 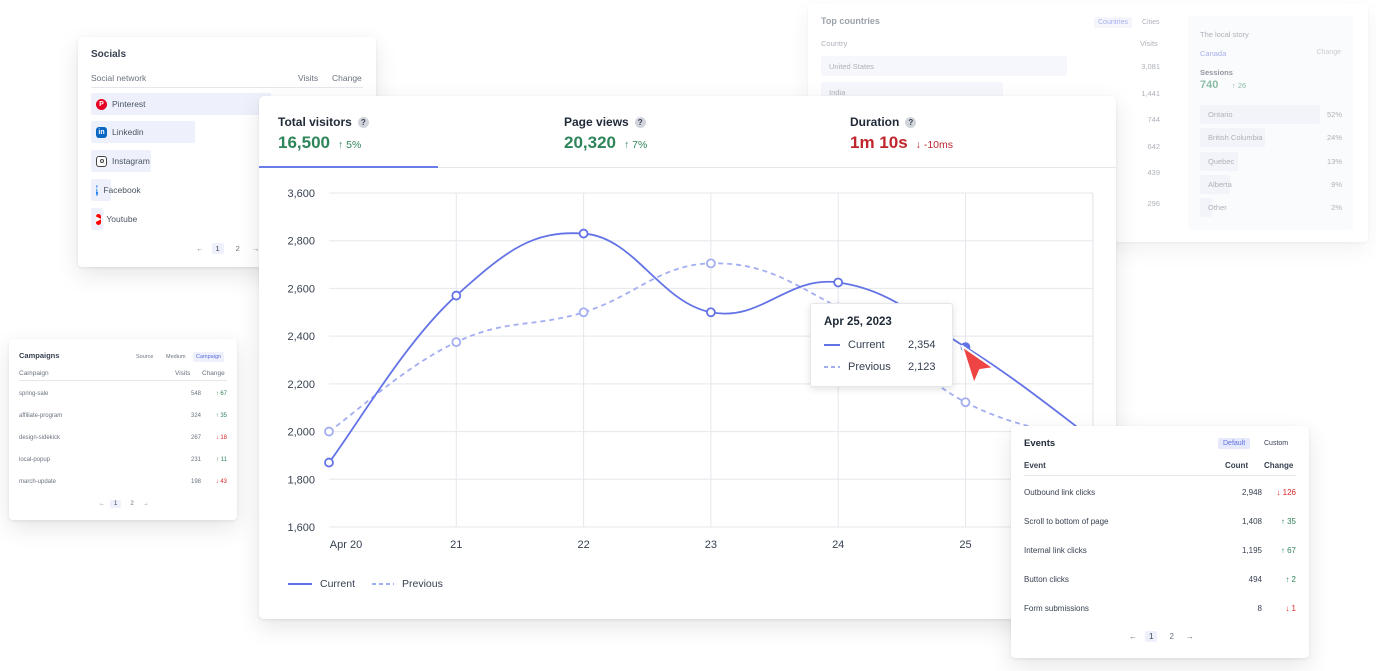 What do you see at coordinates (101, 132) in the screenshot?
I see `linkedin-icon: in` at bounding box center [101, 132].